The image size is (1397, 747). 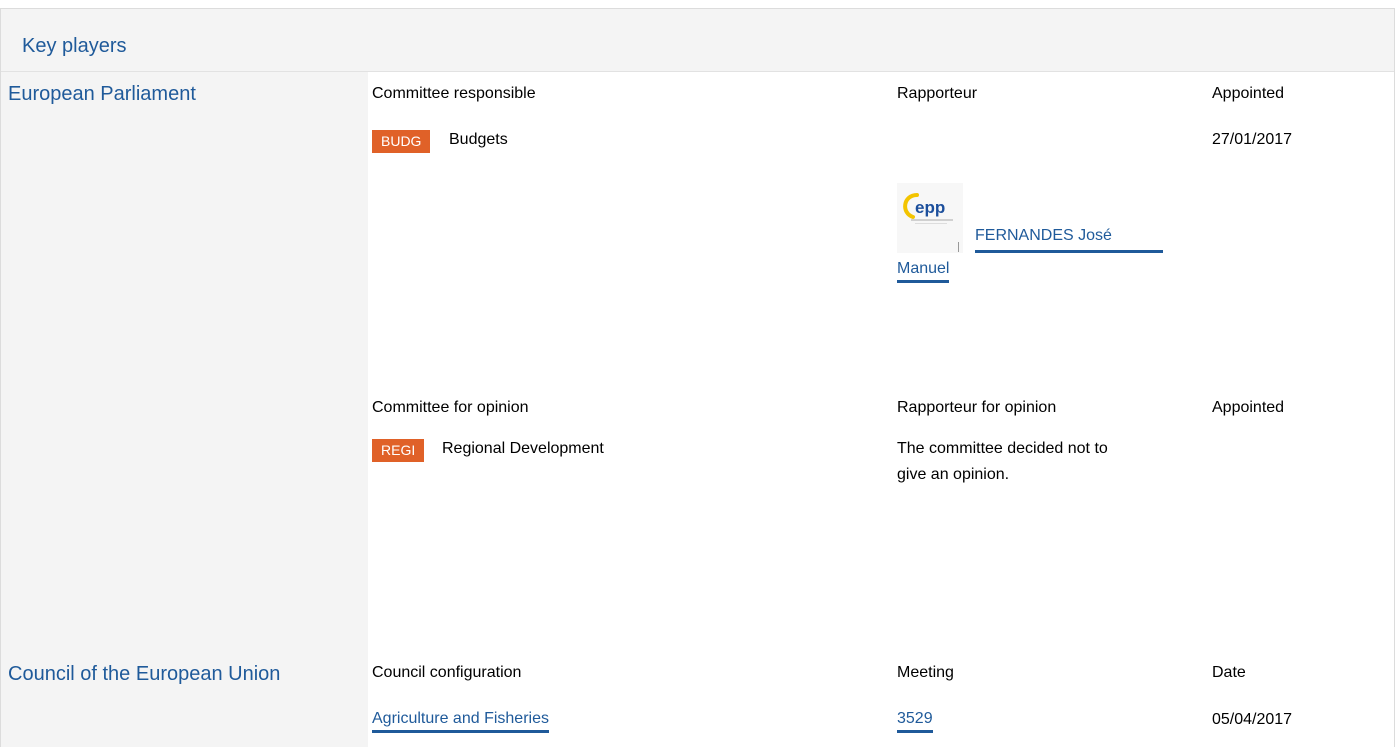 I want to click on rapporteur-link-line1: FERNANDES José, so click(x=1043, y=237).